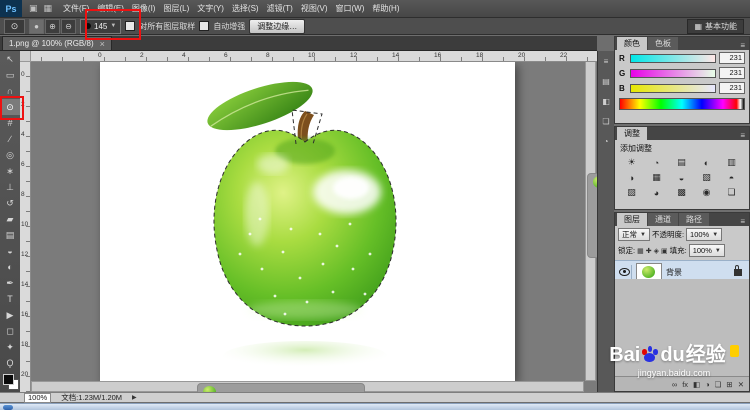 The width and height of the screenshot is (750, 410). I want to click on adjustment-preset-icon: ▥, so click(731, 162).